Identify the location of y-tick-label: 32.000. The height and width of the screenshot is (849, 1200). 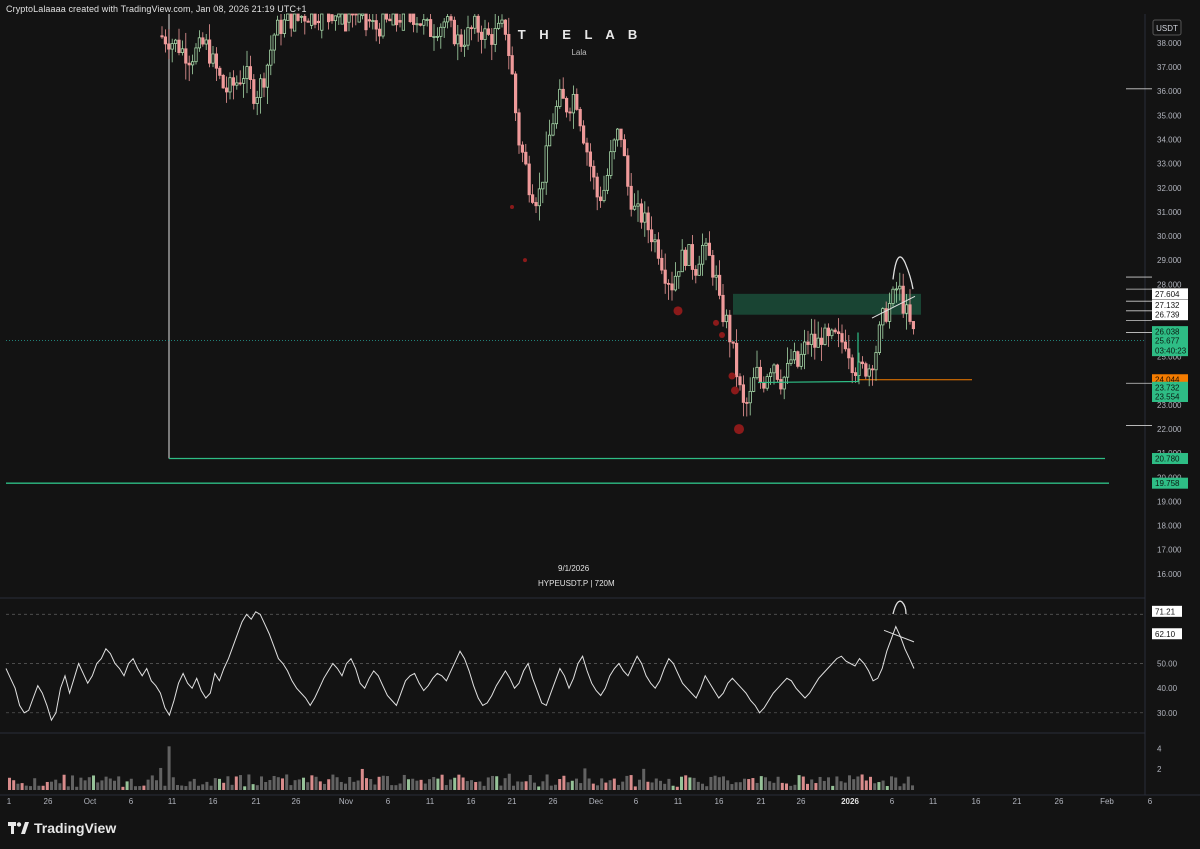
(1169, 188).